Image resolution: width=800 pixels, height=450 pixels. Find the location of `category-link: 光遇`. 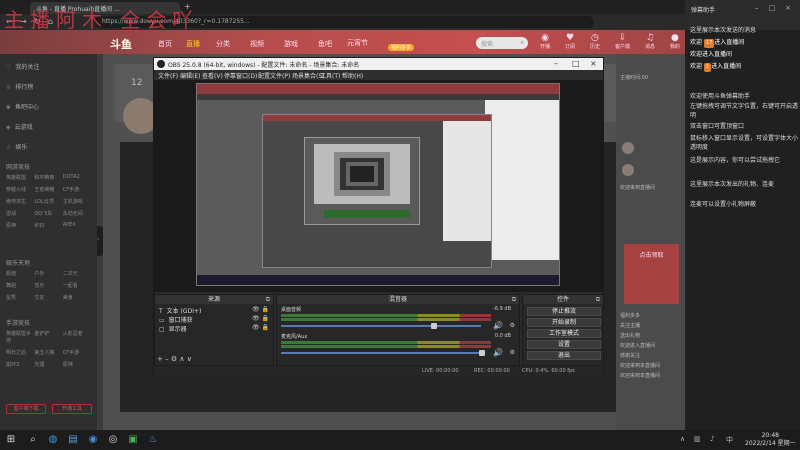

category-link: 光遇 is located at coordinates (48, 364).